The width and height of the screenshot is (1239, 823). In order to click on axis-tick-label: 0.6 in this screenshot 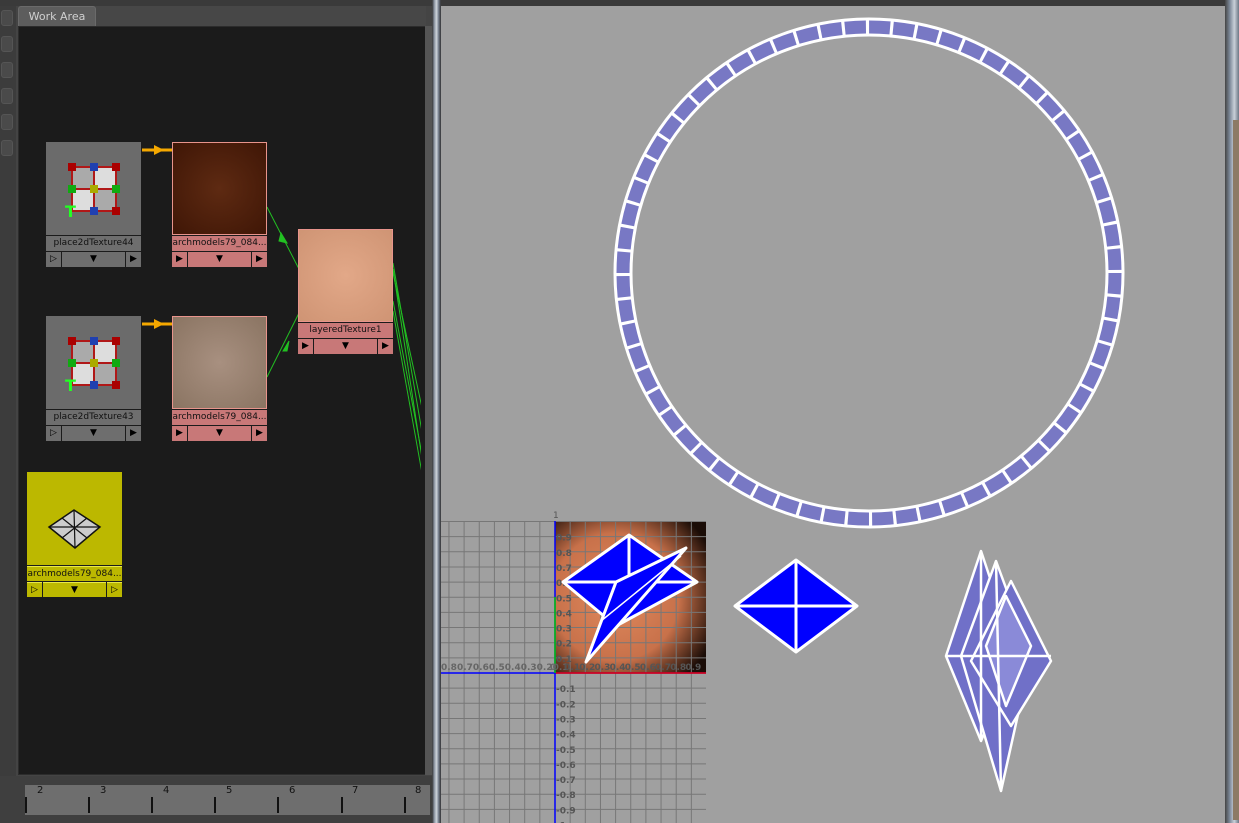, I will do `click(648, 668)`.